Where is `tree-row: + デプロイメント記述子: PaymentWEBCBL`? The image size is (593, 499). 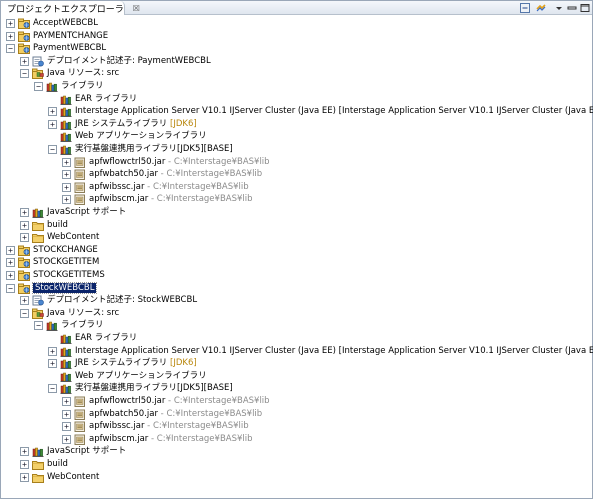
tree-row: + デプロイメント記述子: PaymentWEBCBL is located at coordinates (296, 61).